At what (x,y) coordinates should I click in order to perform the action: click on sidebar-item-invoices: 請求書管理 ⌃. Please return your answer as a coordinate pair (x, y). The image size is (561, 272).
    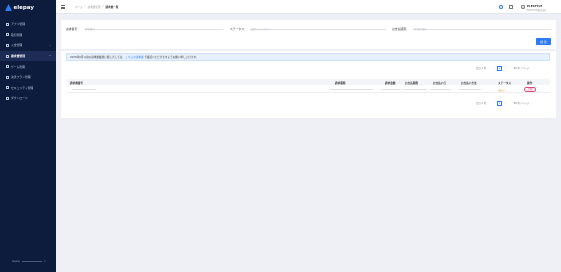
    Looking at the image, I should click on (28, 56).